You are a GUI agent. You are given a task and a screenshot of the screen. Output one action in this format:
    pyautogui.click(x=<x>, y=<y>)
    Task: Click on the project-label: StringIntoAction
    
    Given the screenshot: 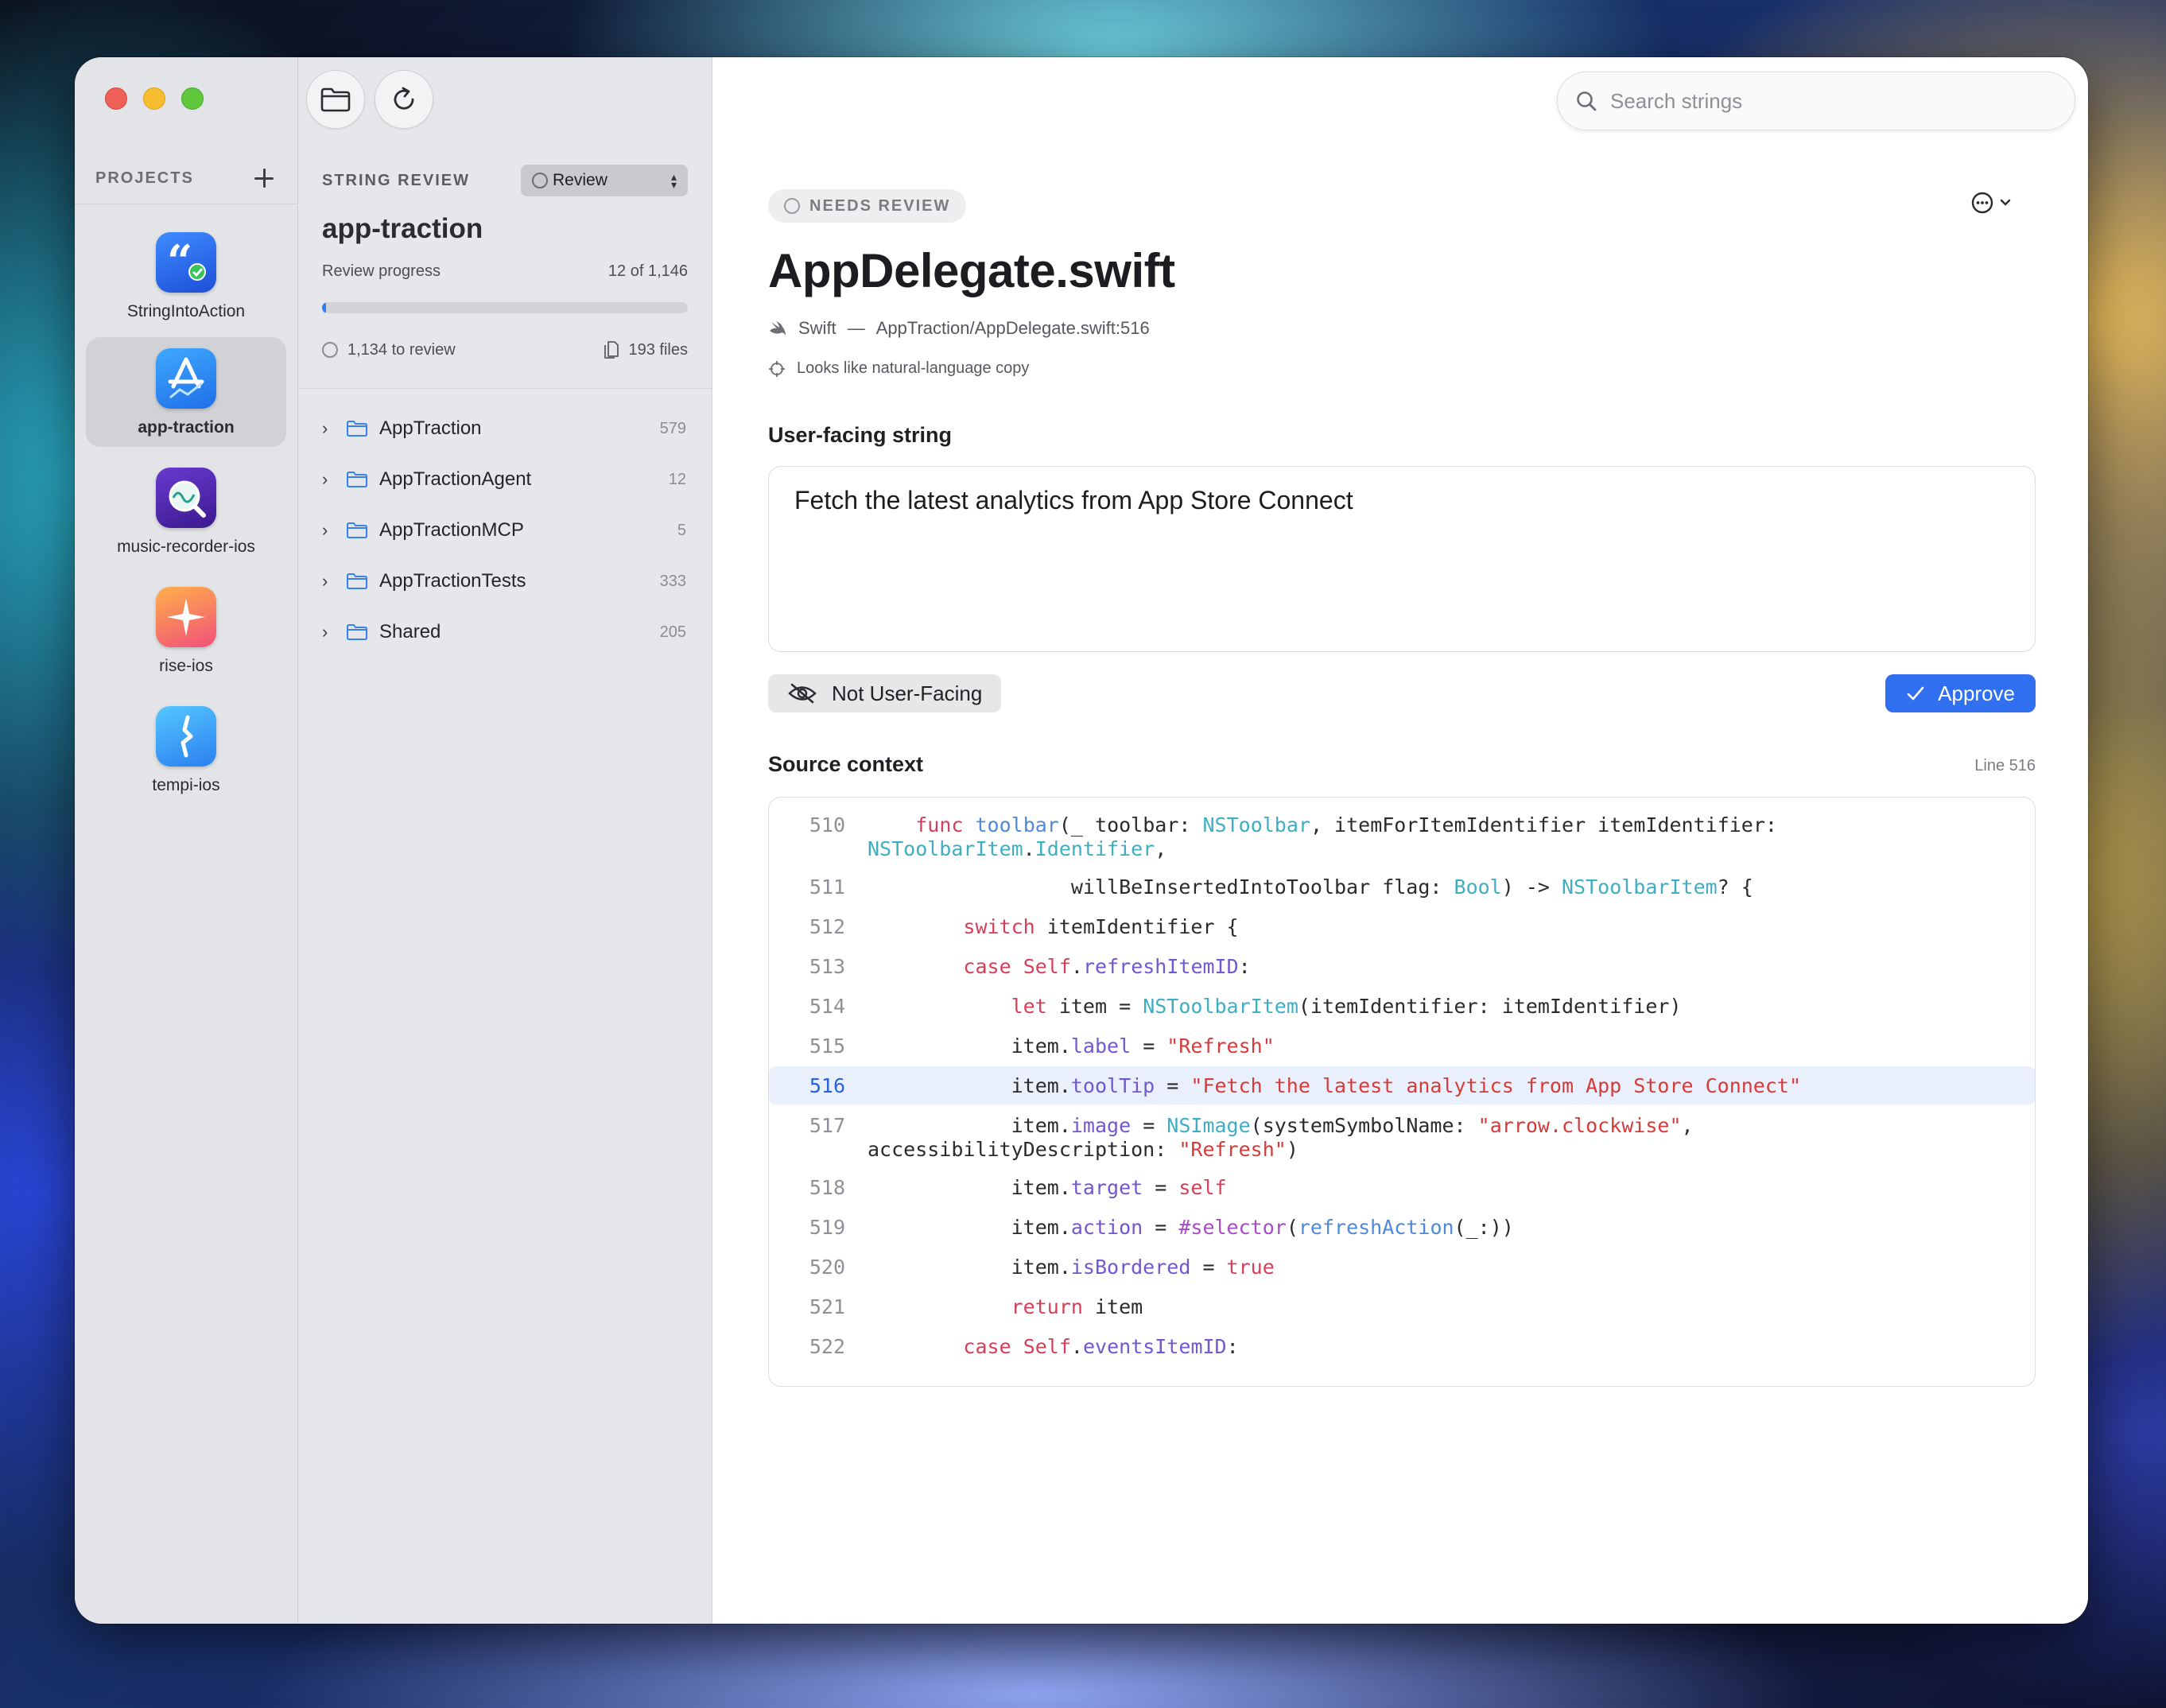 What is the action you would take?
    pyautogui.click(x=186, y=311)
    